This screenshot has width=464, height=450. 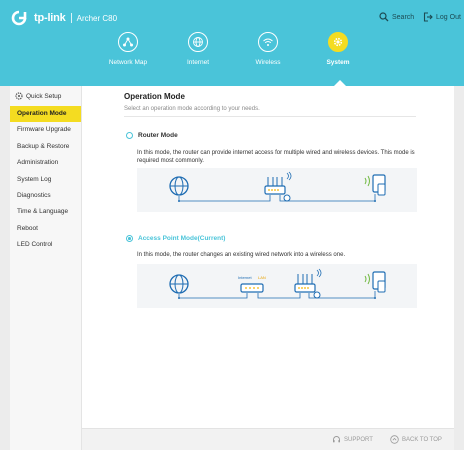 What do you see at coordinates (182, 238) in the screenshot?
I see `access-point-mode-label: Access Point Mode(Current)` at bounding box center [182, 238].